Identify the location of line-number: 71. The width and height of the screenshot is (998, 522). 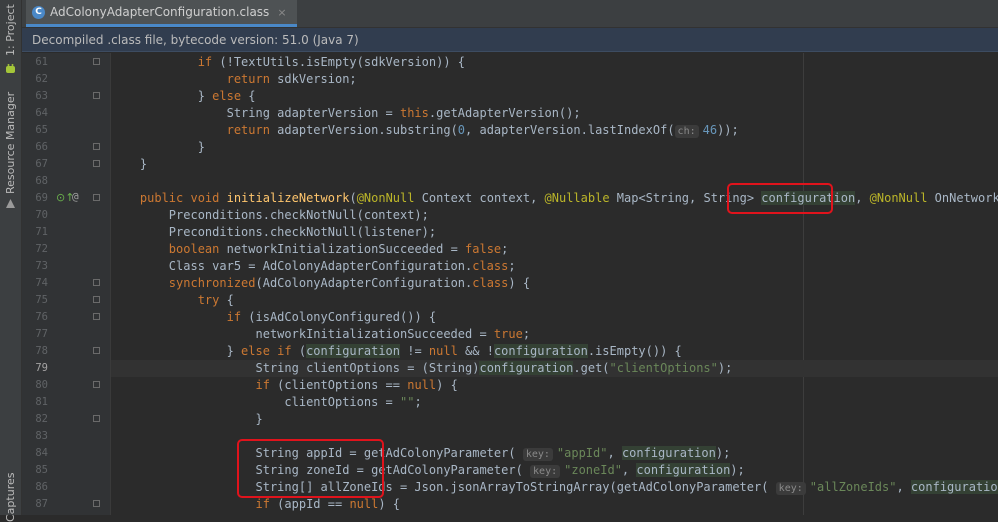
(41, 232).